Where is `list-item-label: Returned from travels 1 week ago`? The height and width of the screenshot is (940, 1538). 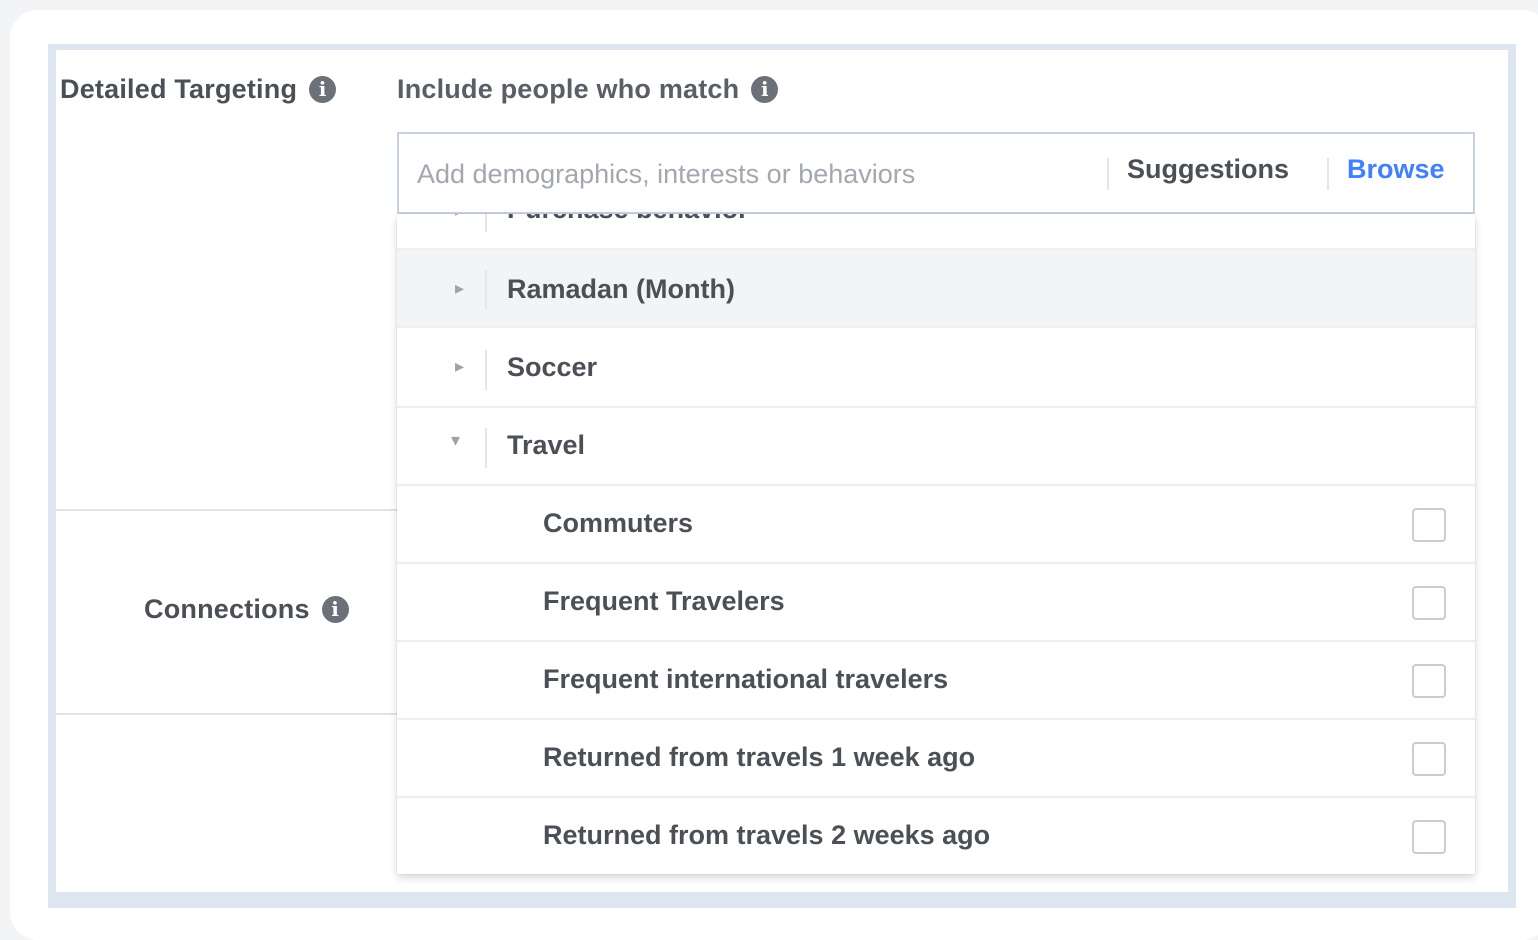
list-item-label: Returned from travels 1 week ago is located at coordinates (759, 757).